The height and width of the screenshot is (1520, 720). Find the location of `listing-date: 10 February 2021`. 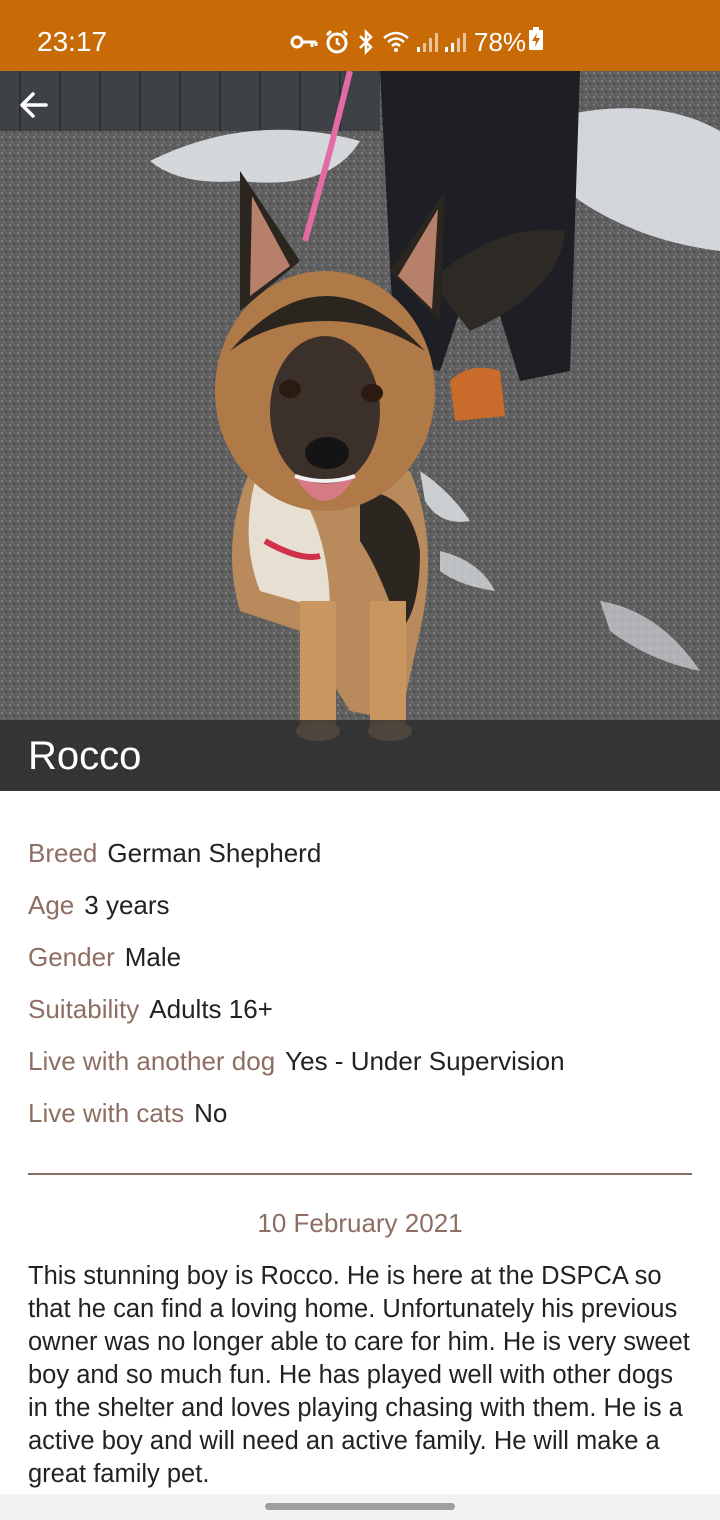

listing-date: 10 February 2021 is located at coordinates (360, 1223).